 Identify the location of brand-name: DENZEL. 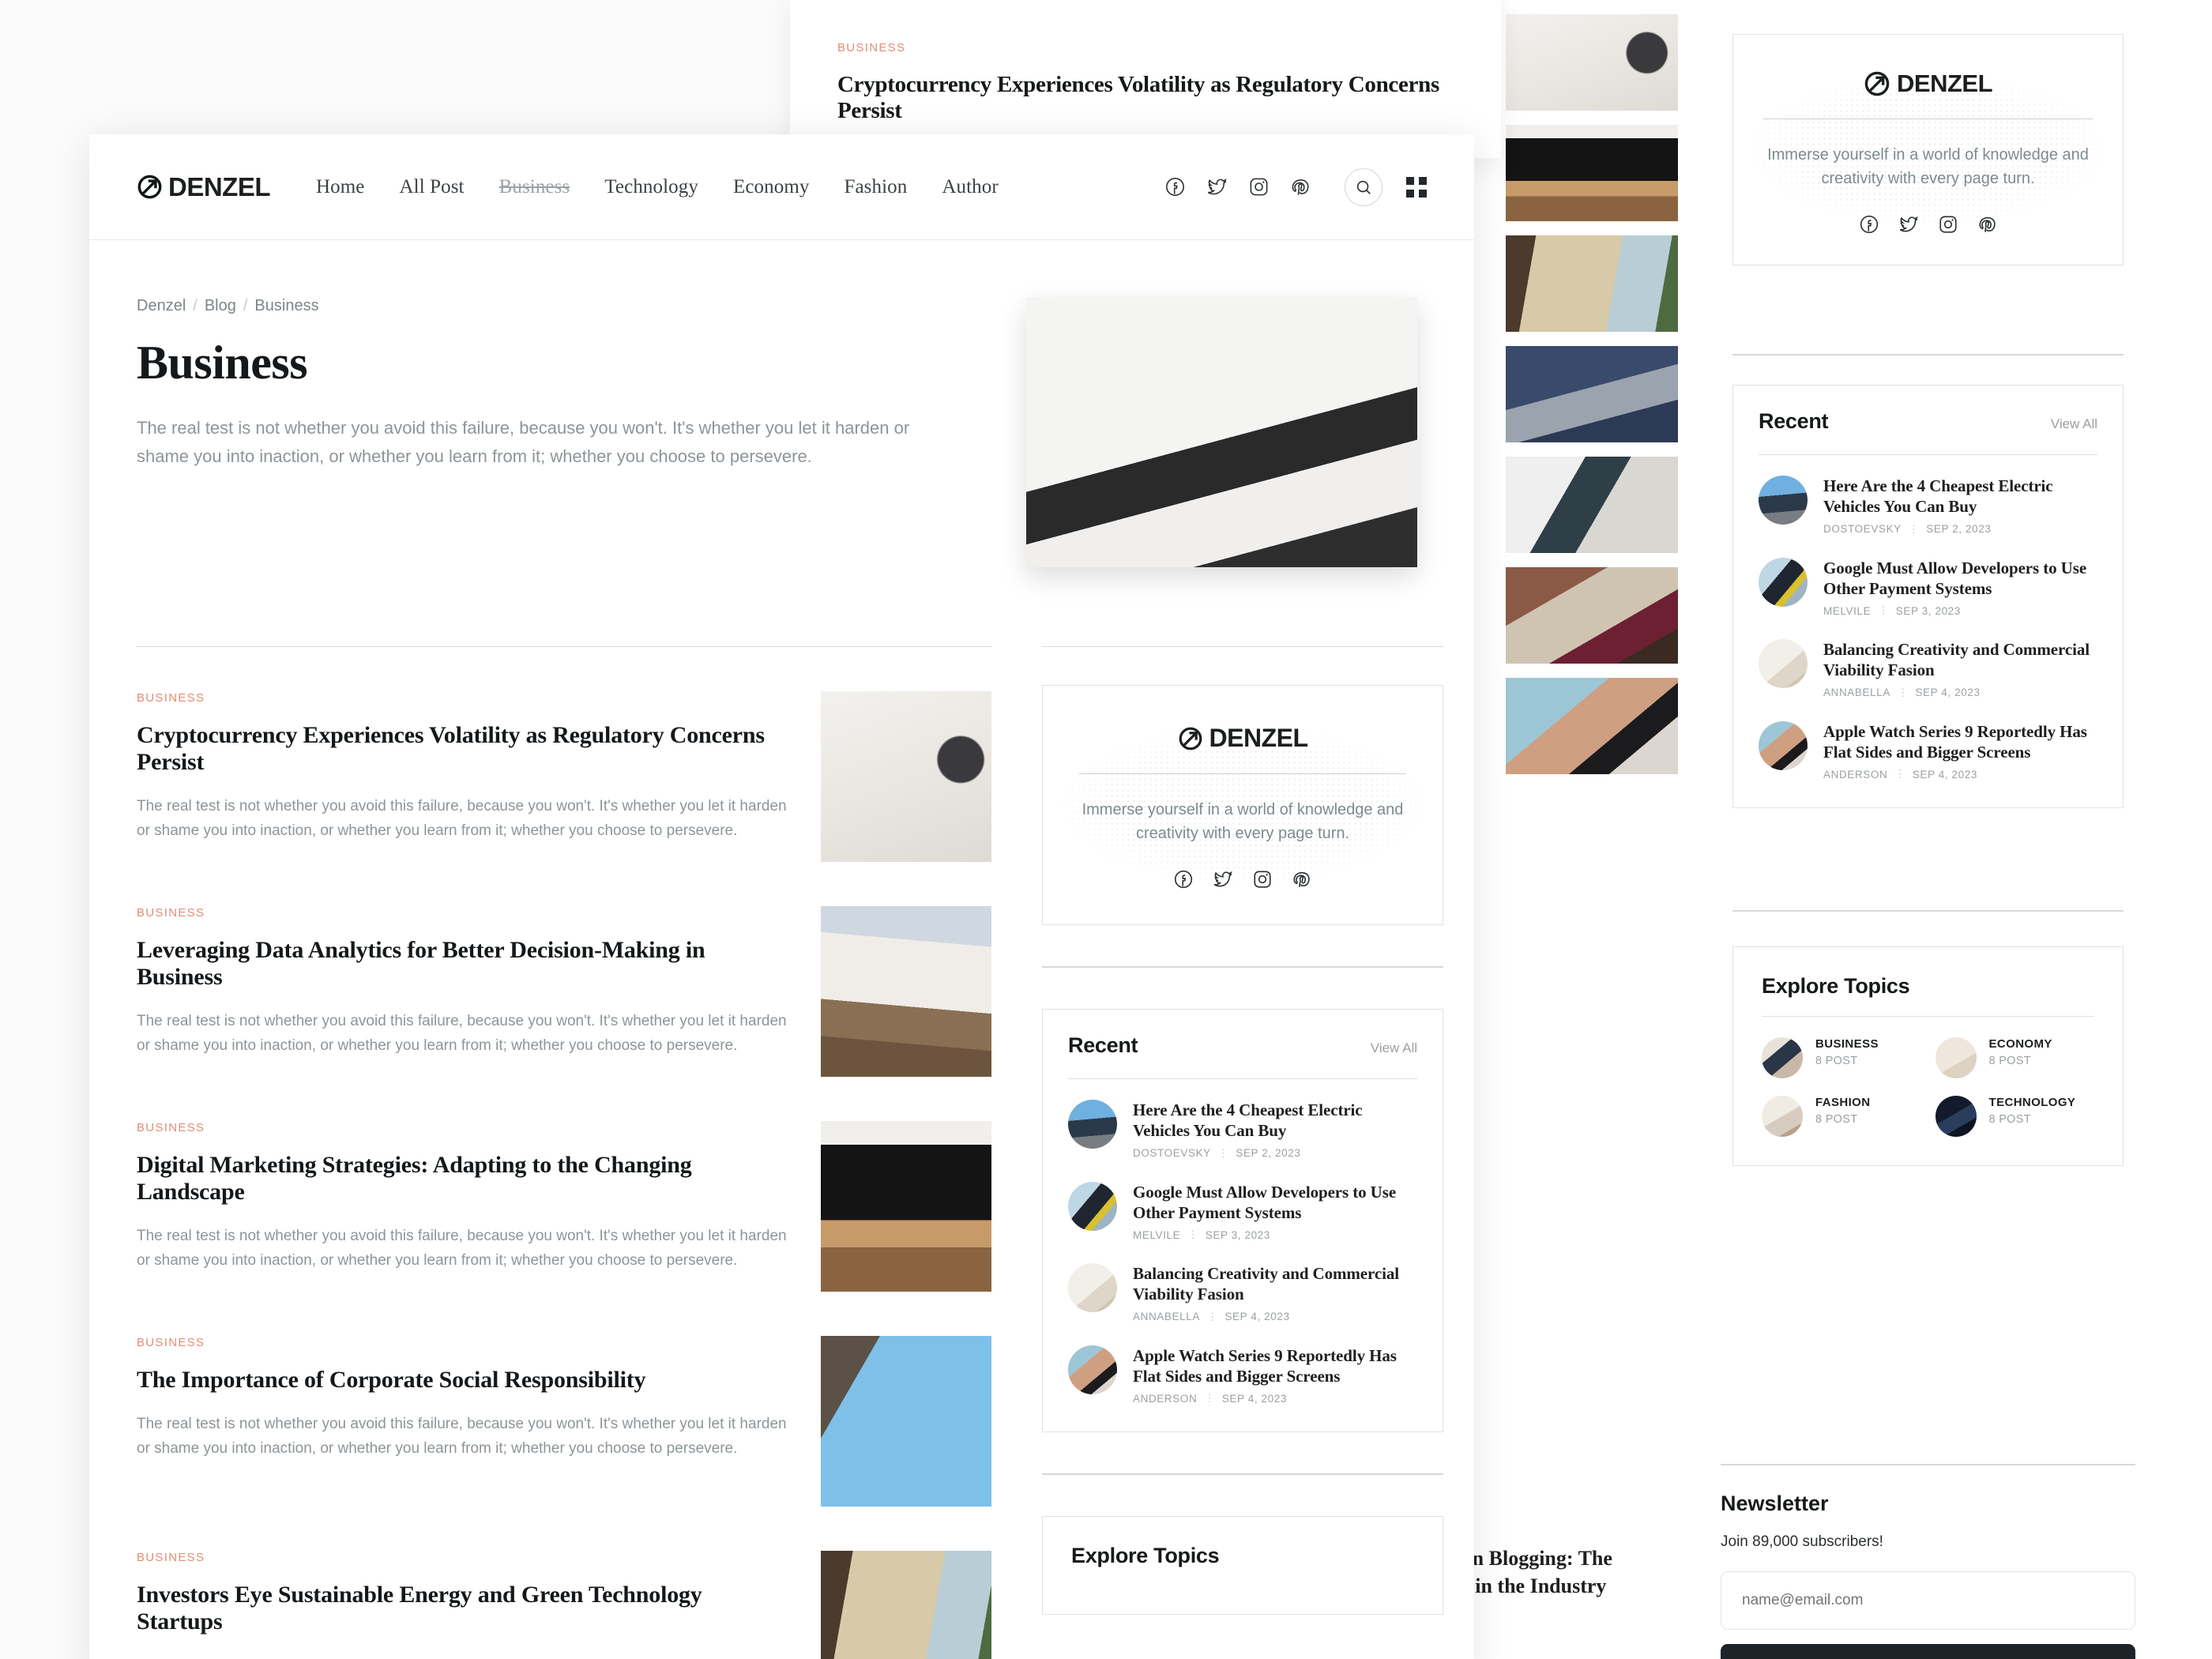
(1259, 738).